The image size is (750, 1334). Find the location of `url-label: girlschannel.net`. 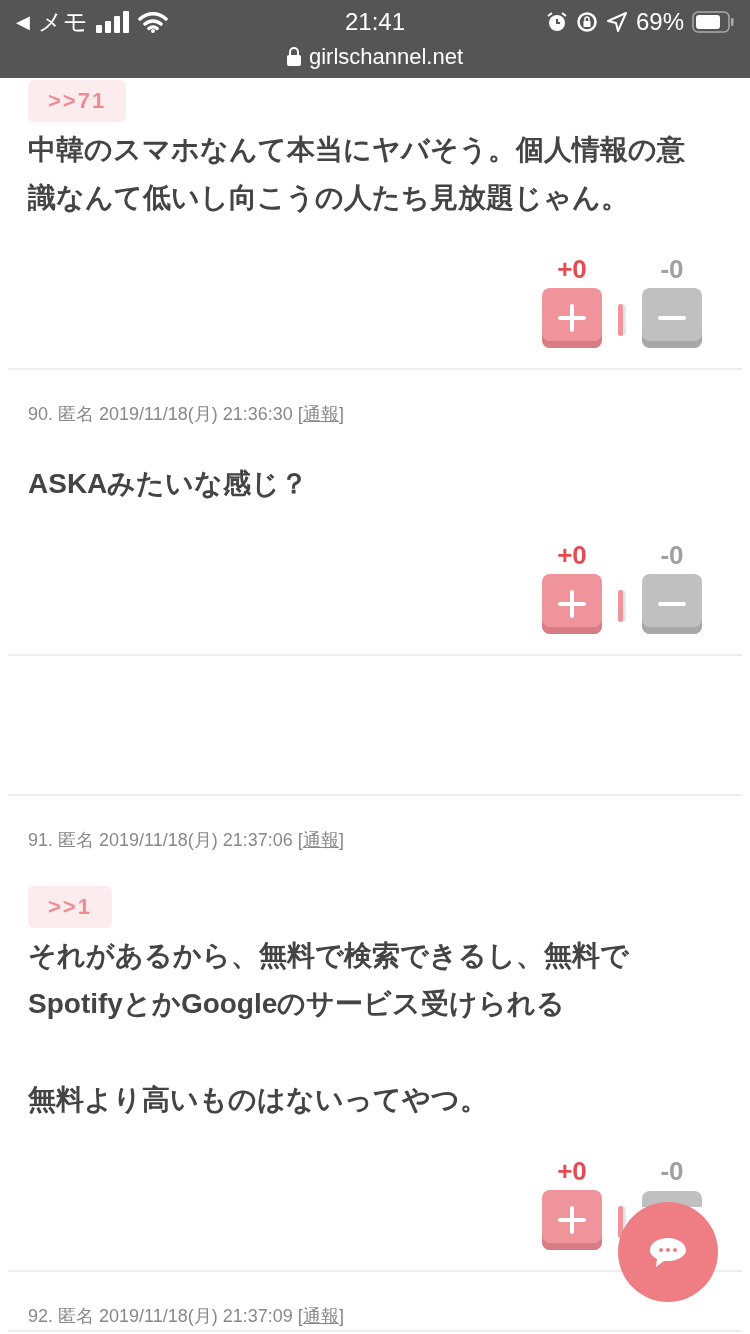

url-label: girlschannel.net is located at coordinates (386, 56).